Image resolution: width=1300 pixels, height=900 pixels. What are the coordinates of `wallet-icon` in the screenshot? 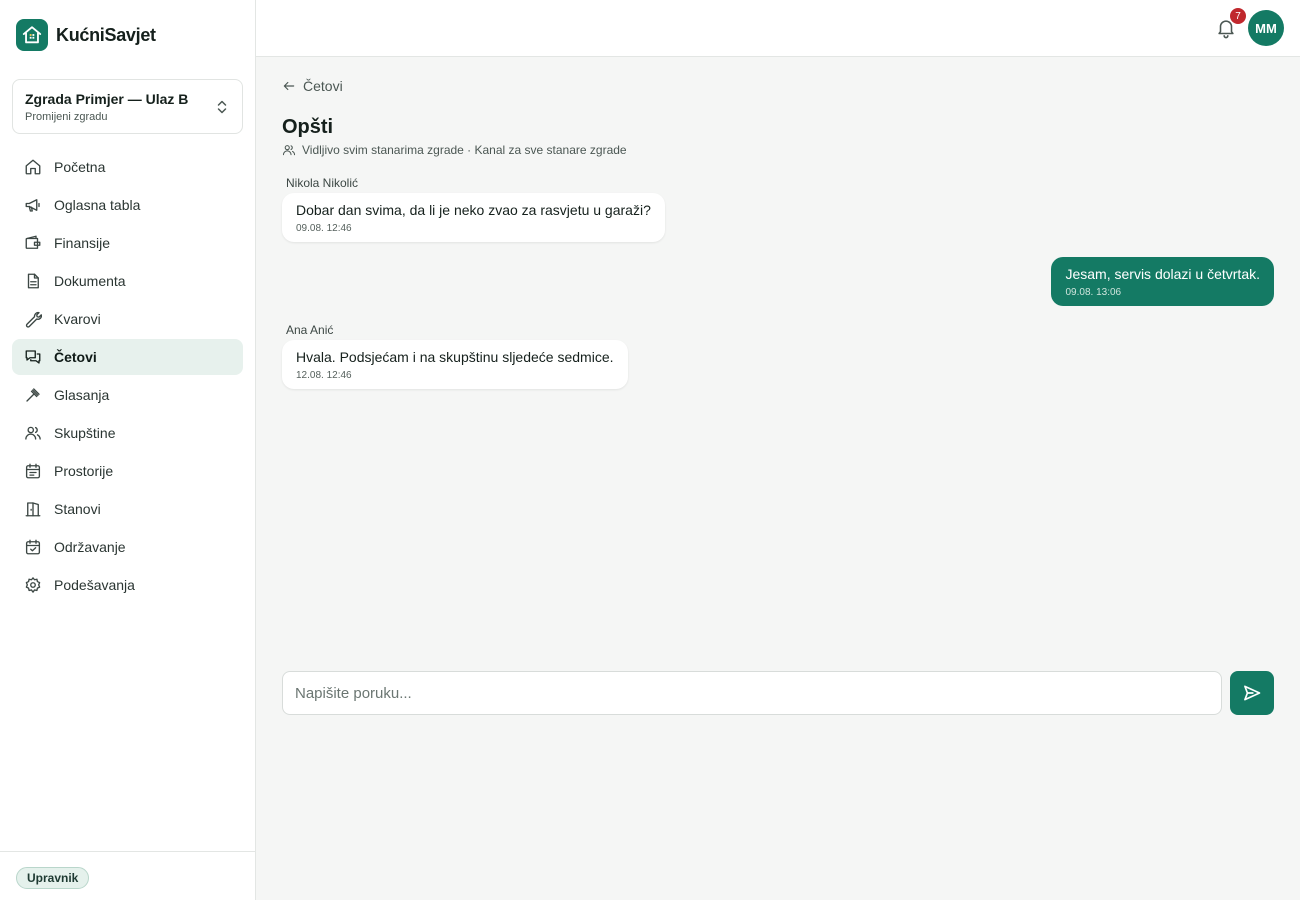 It's located at (33, 243).